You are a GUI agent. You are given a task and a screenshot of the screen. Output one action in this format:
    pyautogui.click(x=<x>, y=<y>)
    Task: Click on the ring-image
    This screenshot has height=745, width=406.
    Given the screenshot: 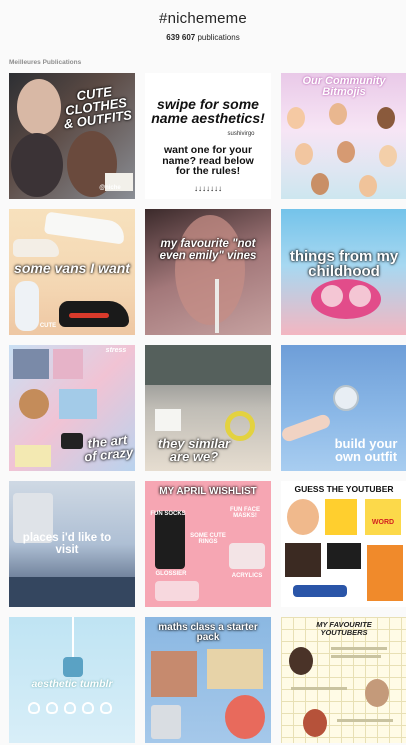 What is the action you would take?
    pyautogui.click(x=346, y=398)
    